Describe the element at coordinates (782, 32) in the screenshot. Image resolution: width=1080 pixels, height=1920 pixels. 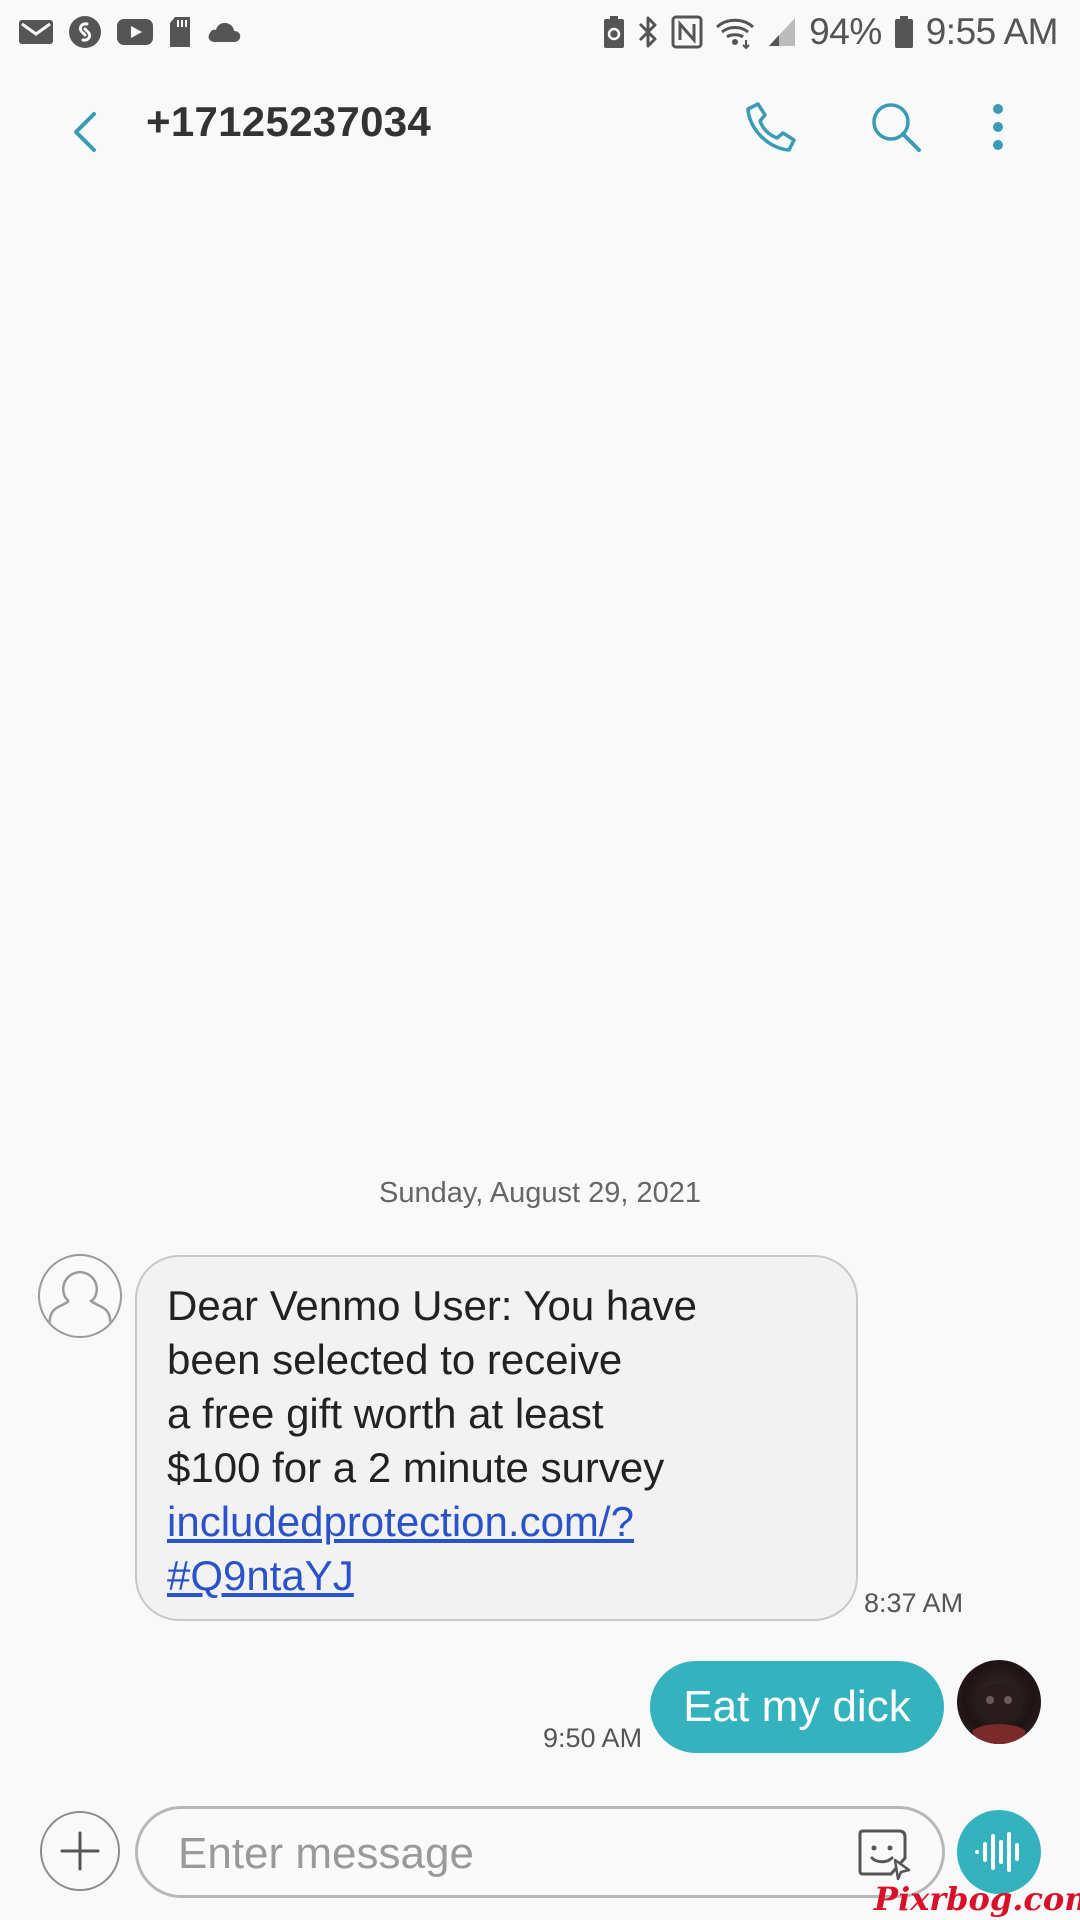
I see `signal-icon` at that location.